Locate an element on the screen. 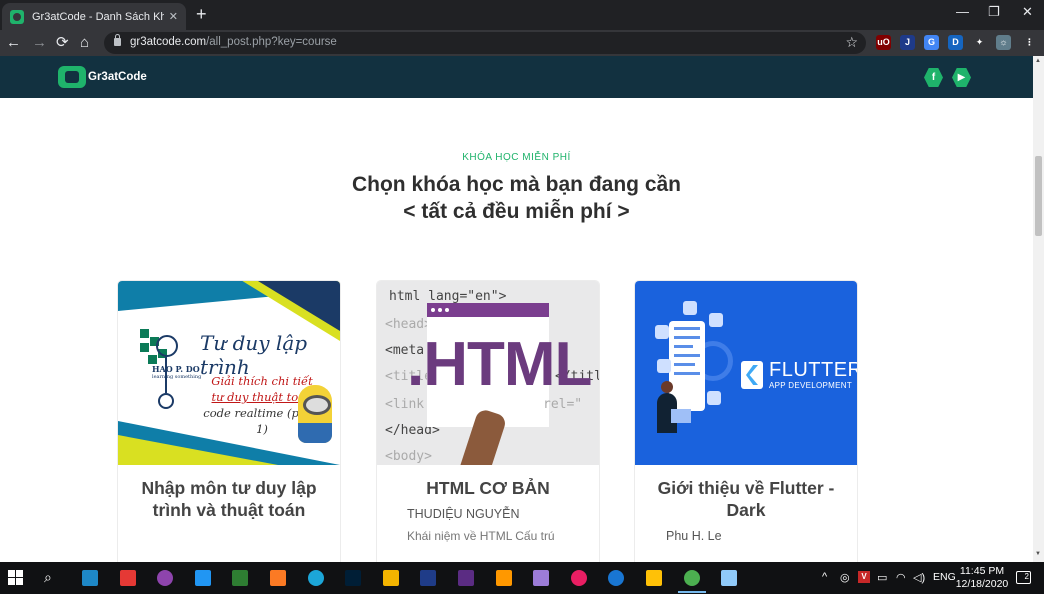 This screenshot has height=594, width=1044. language-indicator: ENG is located at coordinates (944, 577).